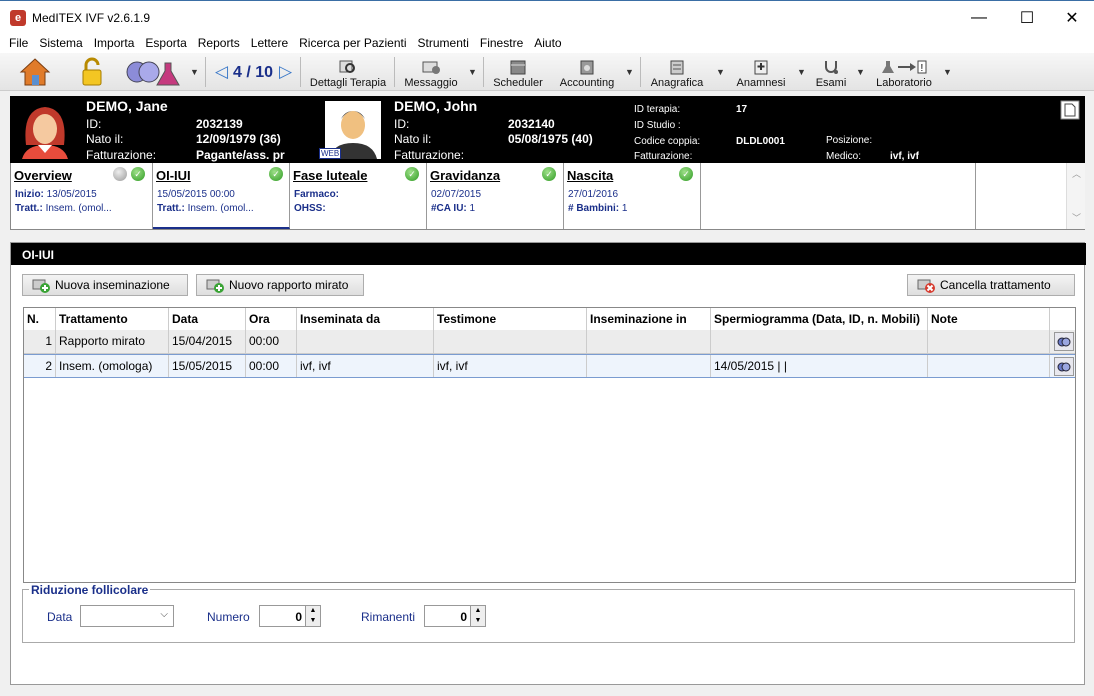  I want to click on menu-lettere: Lettere, so click(269, 43).